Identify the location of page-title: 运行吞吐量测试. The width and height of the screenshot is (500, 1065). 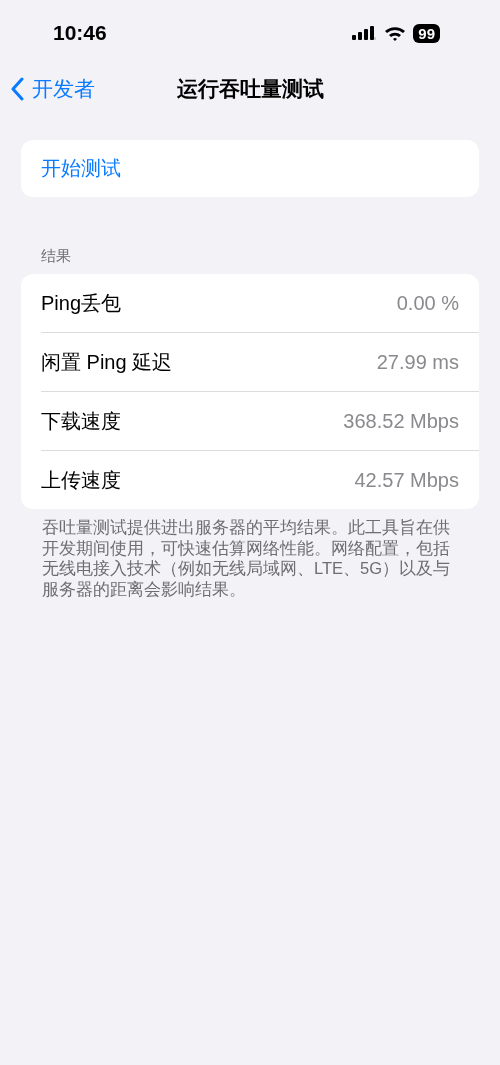
(250, 89).